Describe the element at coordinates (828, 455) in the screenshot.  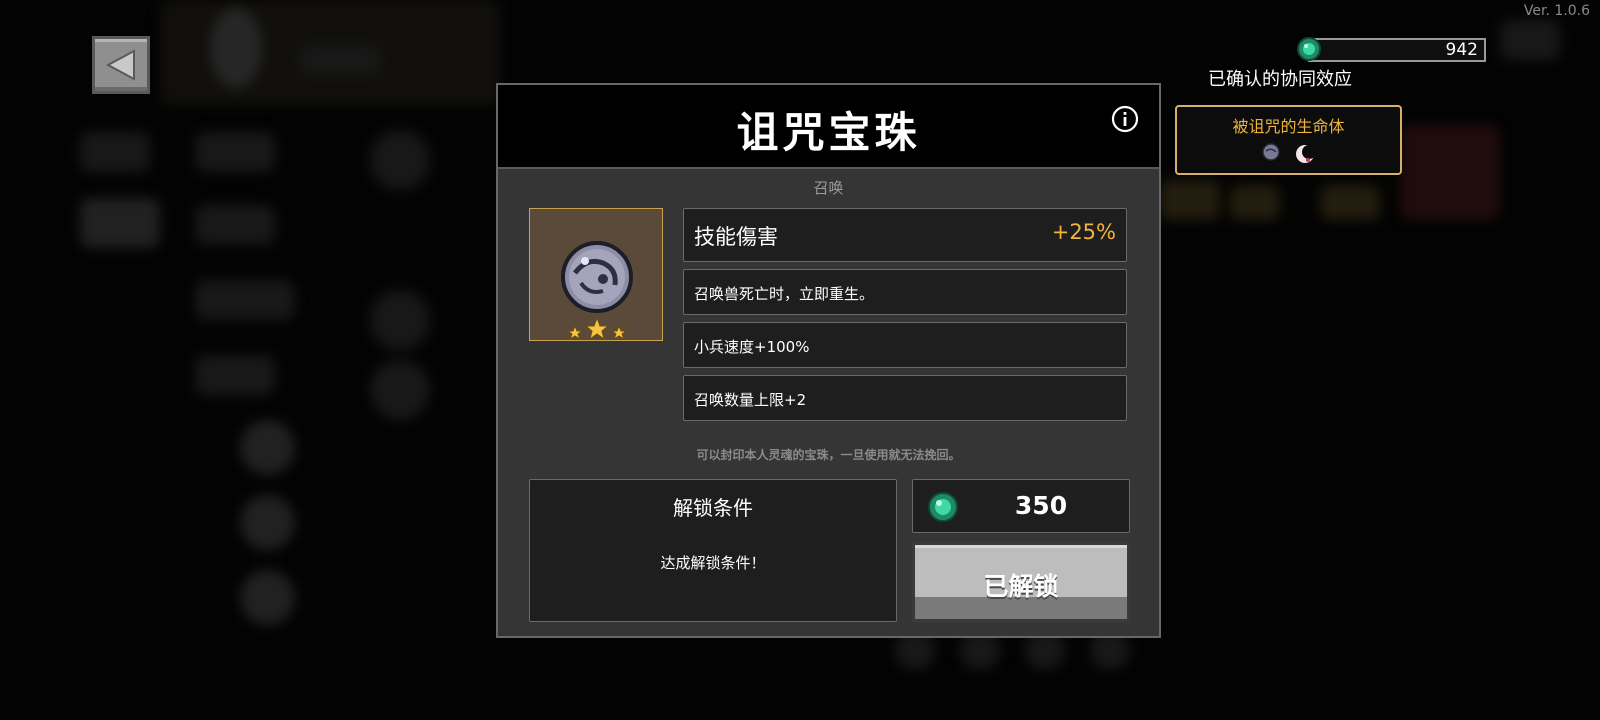
I see `item-description: 可以封印本人灵魂的宝珠，一旦使用就无法挽回。` at that location.